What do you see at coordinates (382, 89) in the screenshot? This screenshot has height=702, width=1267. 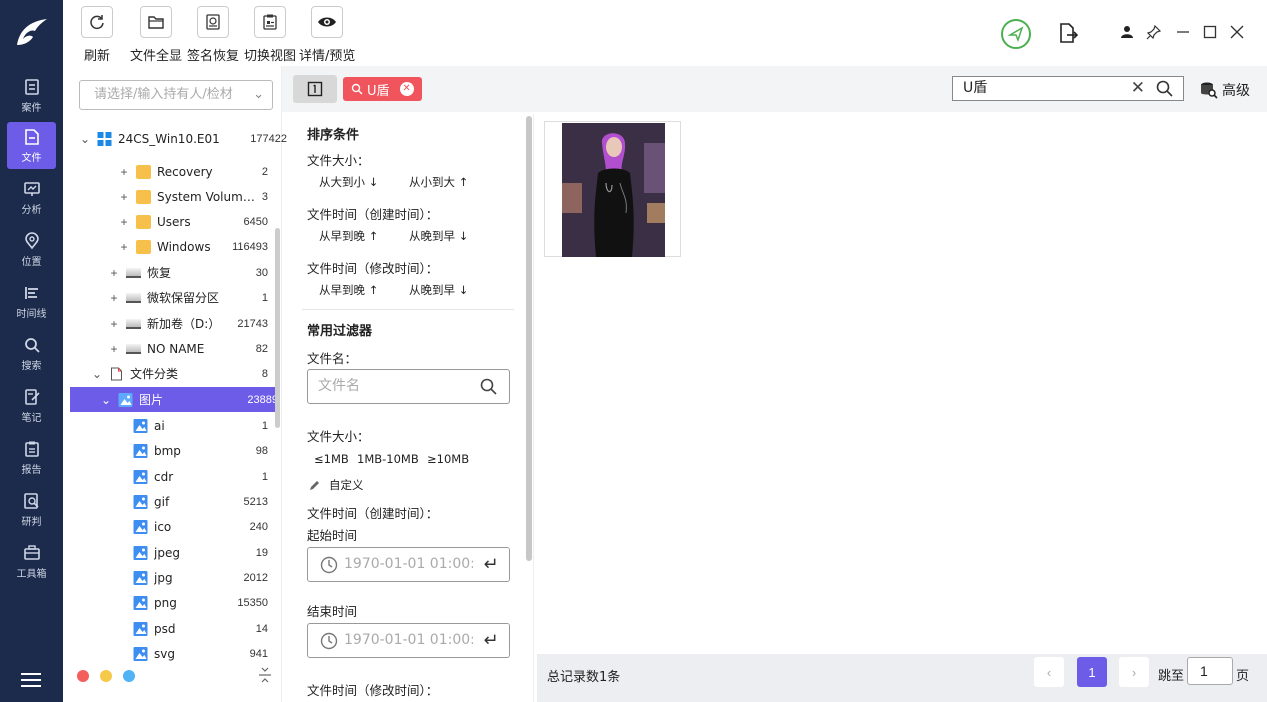 I see `active-filter-tag: U盾 ✕` at bounding box center [382, 89].